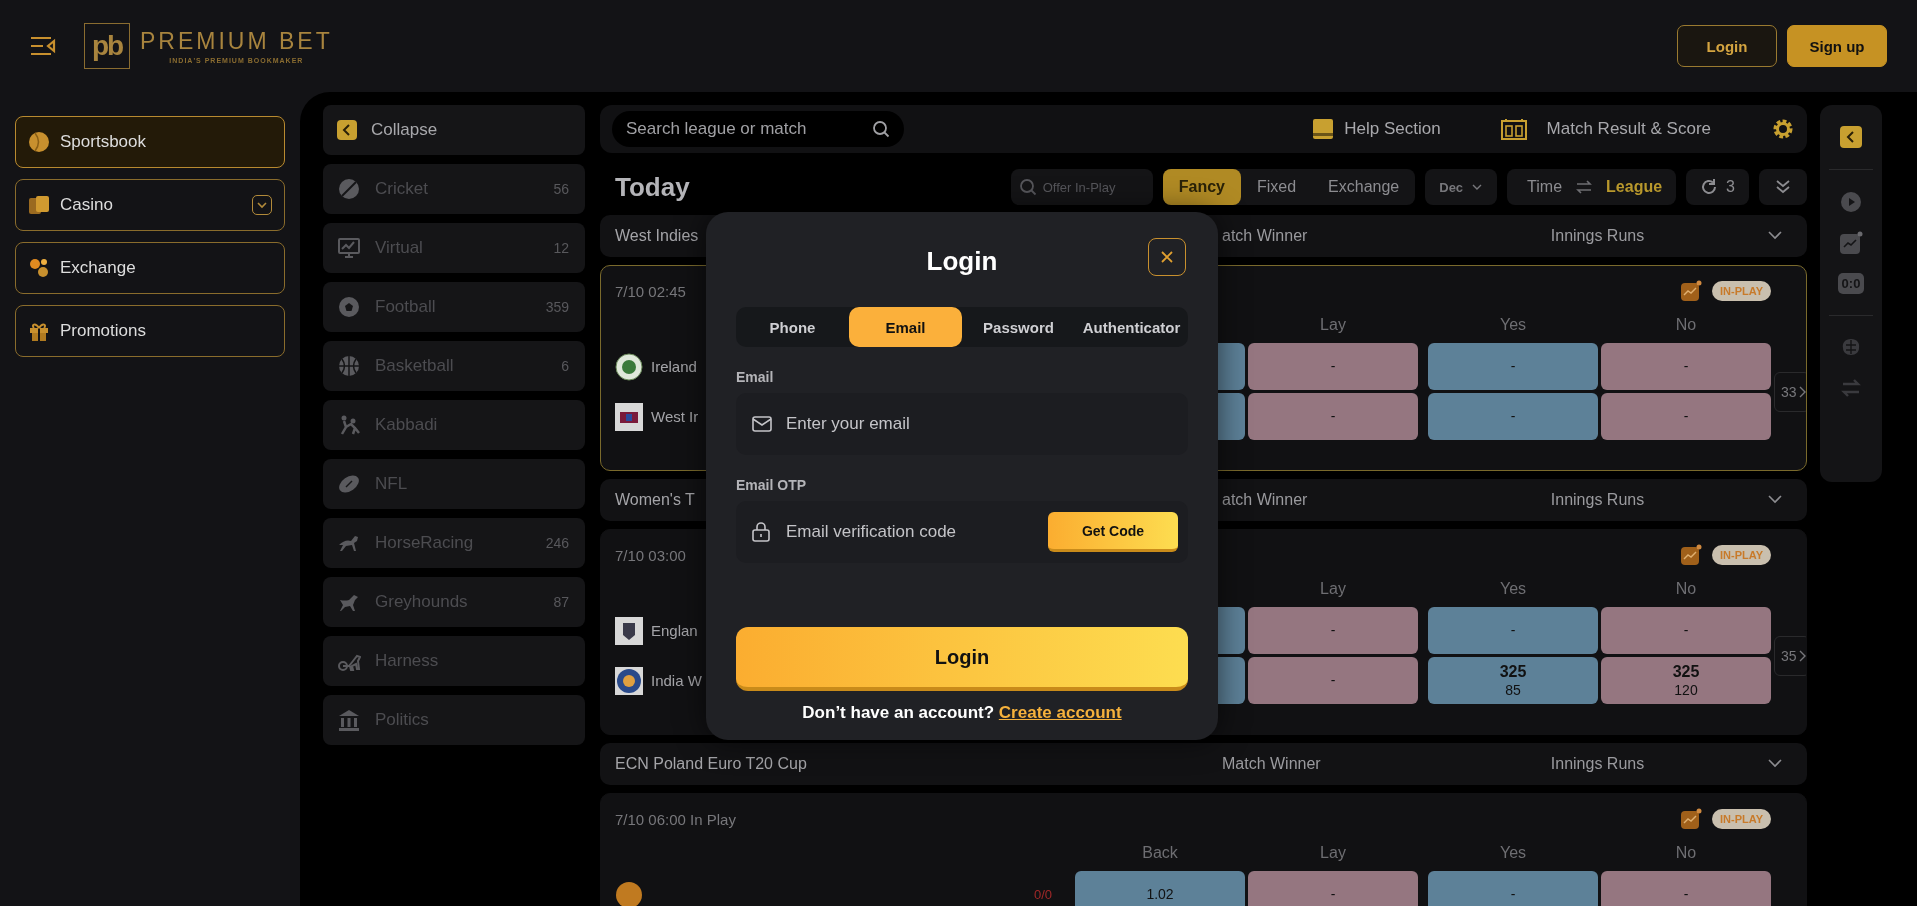 The height and width of the screenshot is (906, 1917). Describe the element at coordinates (561, 602) in the screenshot. I see `sport-count: 87` at that location.